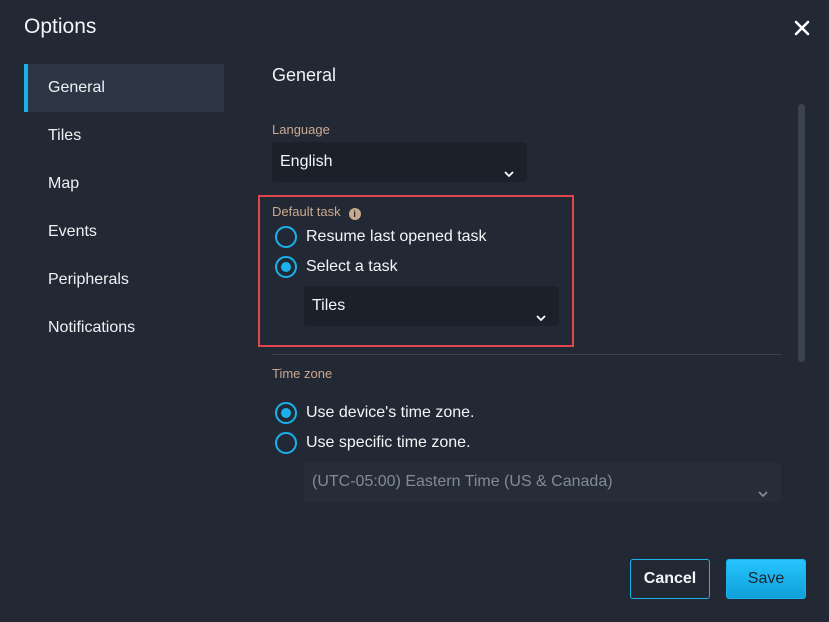 Image resolution: width=829 pixels, height=622 pixels. Describe the element at coordinates (802, 28) in the screenshot. I see `close-icon` at that location.